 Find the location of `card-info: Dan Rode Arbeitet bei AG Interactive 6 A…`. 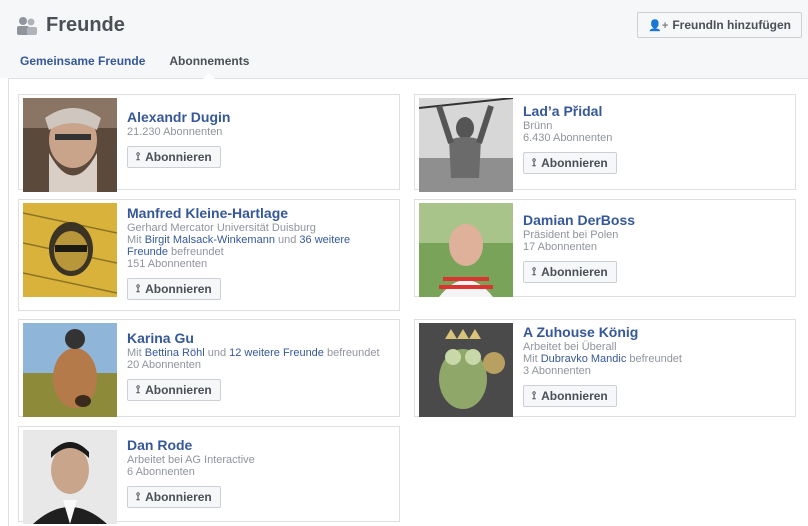

card-info: Dan Rode Arbeitet bei AG Interactive 6 A… is located at coordinates (259, 472).